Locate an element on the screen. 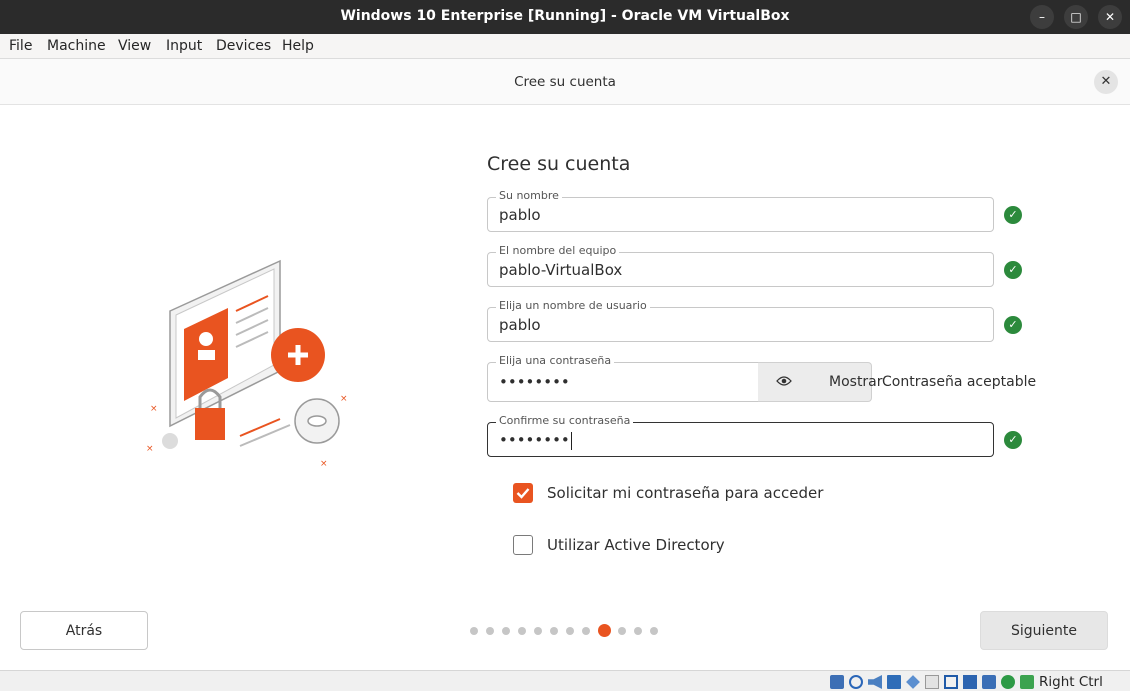 Image resolution: width=1130 pixels, height=691 pixels. installer-header: Cree su cuenta ✕ is located at coordinates (565, 82).